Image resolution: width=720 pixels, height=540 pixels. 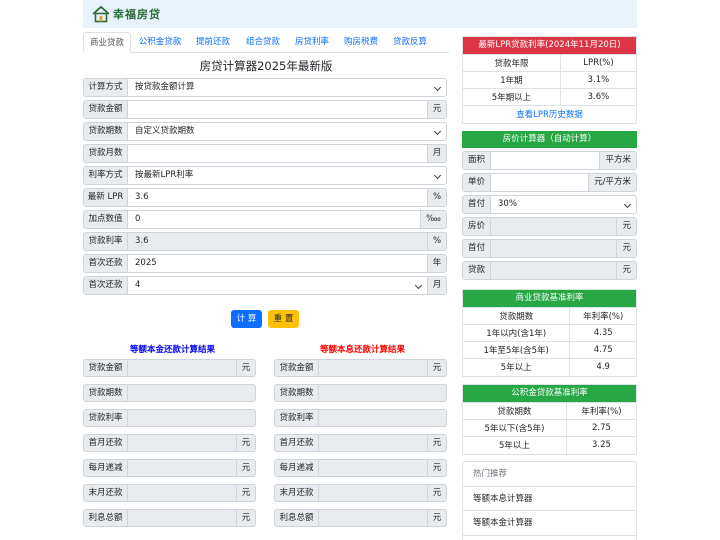 What do you see at coordinates (361, 42) in the screenshot?
I see `tab-purchase-tax: 购房税费` at bounding box center [361, 42].